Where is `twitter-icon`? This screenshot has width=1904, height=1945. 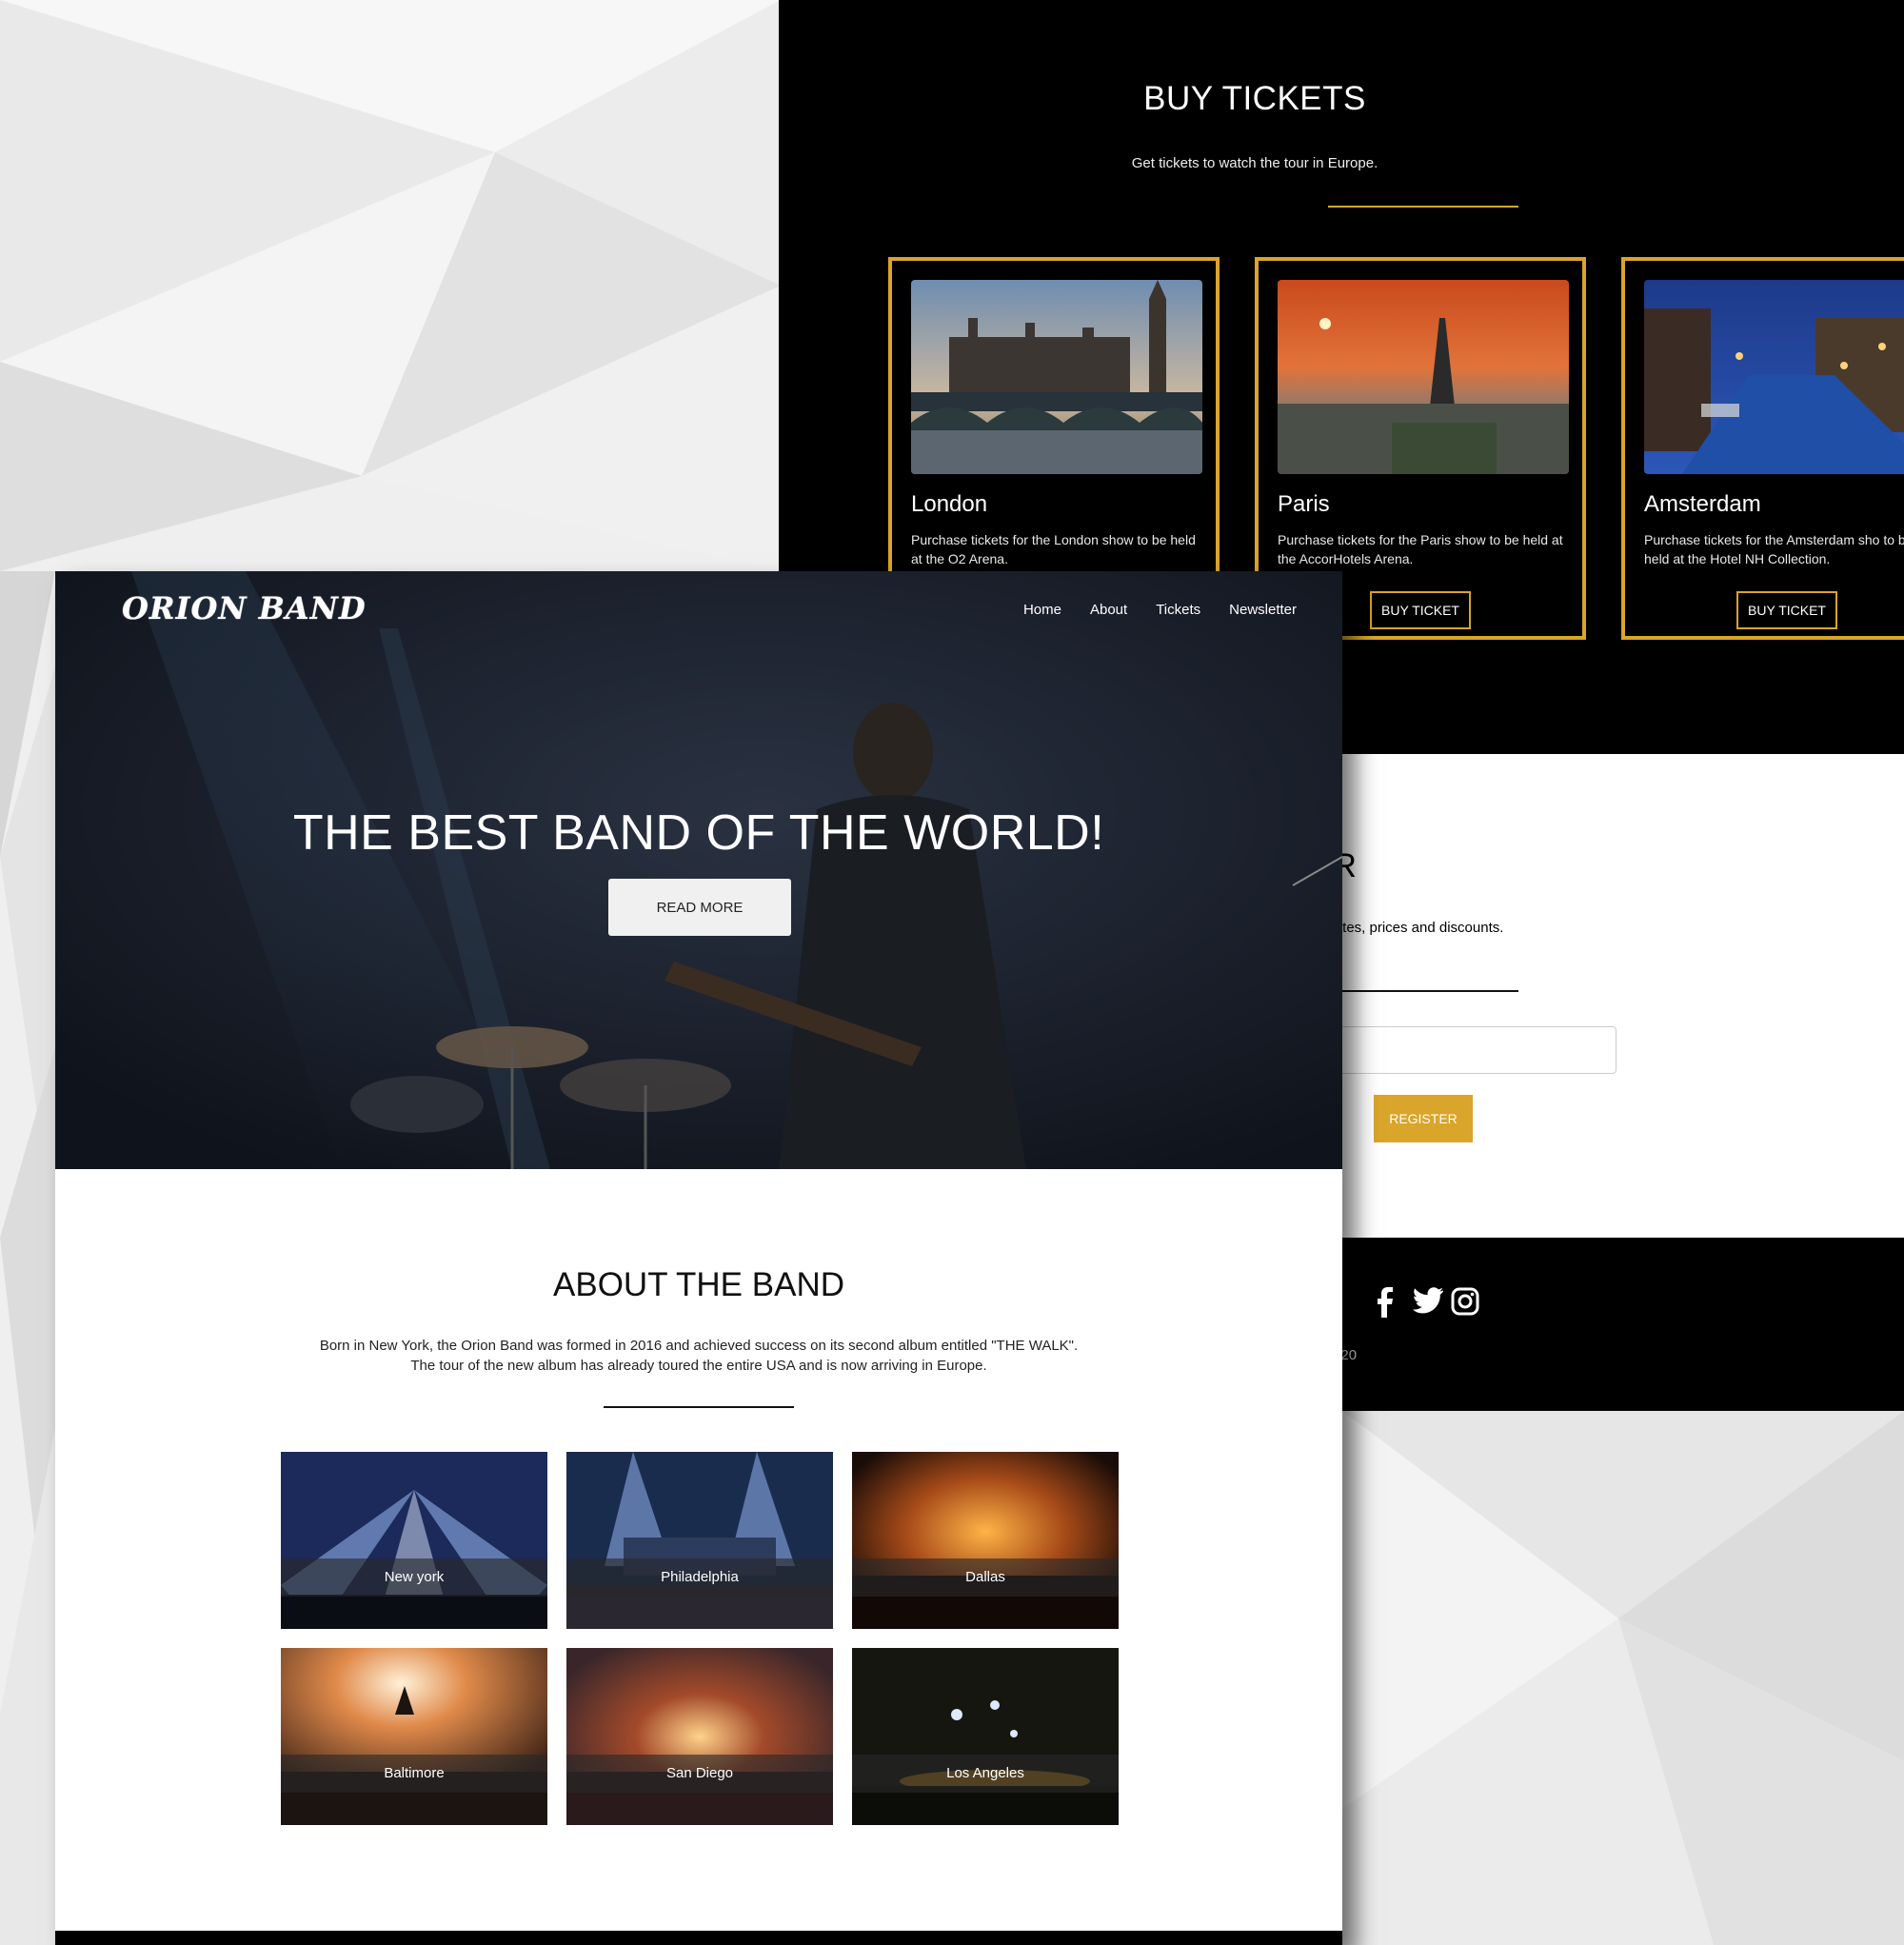 twitter-icon is located at coordinates (1428, 1302).